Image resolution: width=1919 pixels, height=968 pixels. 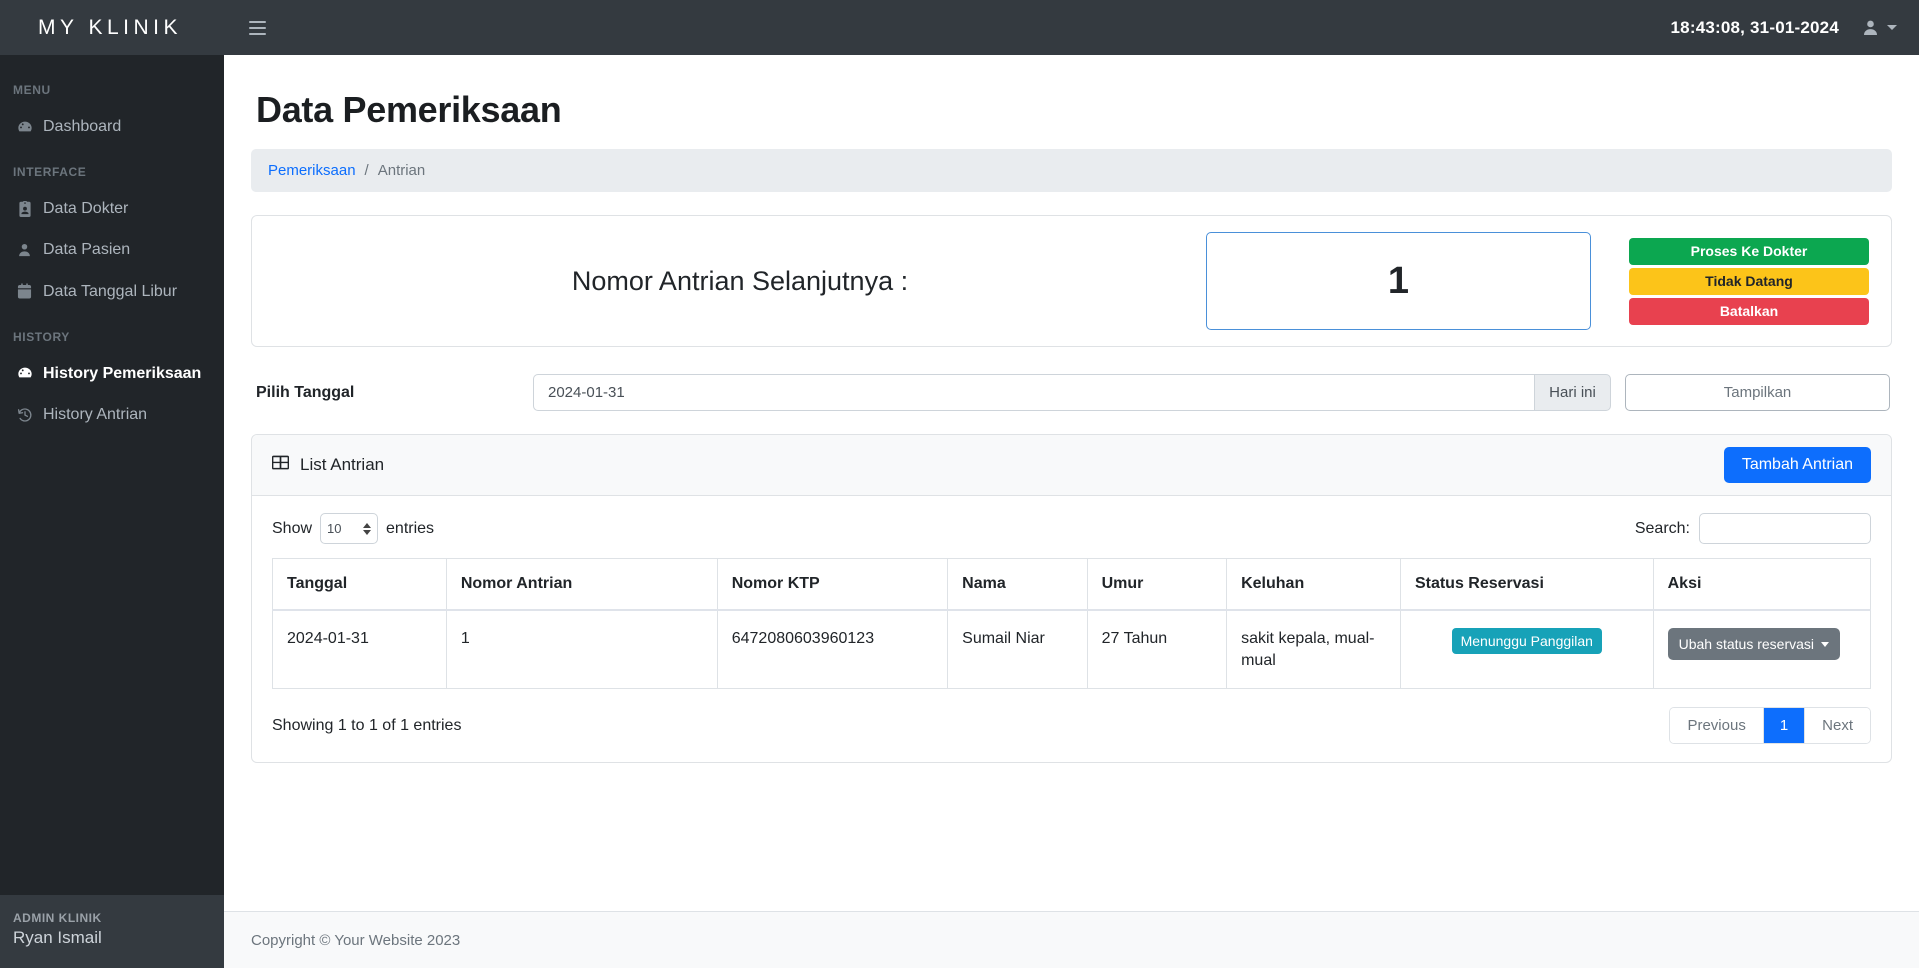 I want to click on action-button-label: Ubah status reservasi, so click(x=1746, y=644).